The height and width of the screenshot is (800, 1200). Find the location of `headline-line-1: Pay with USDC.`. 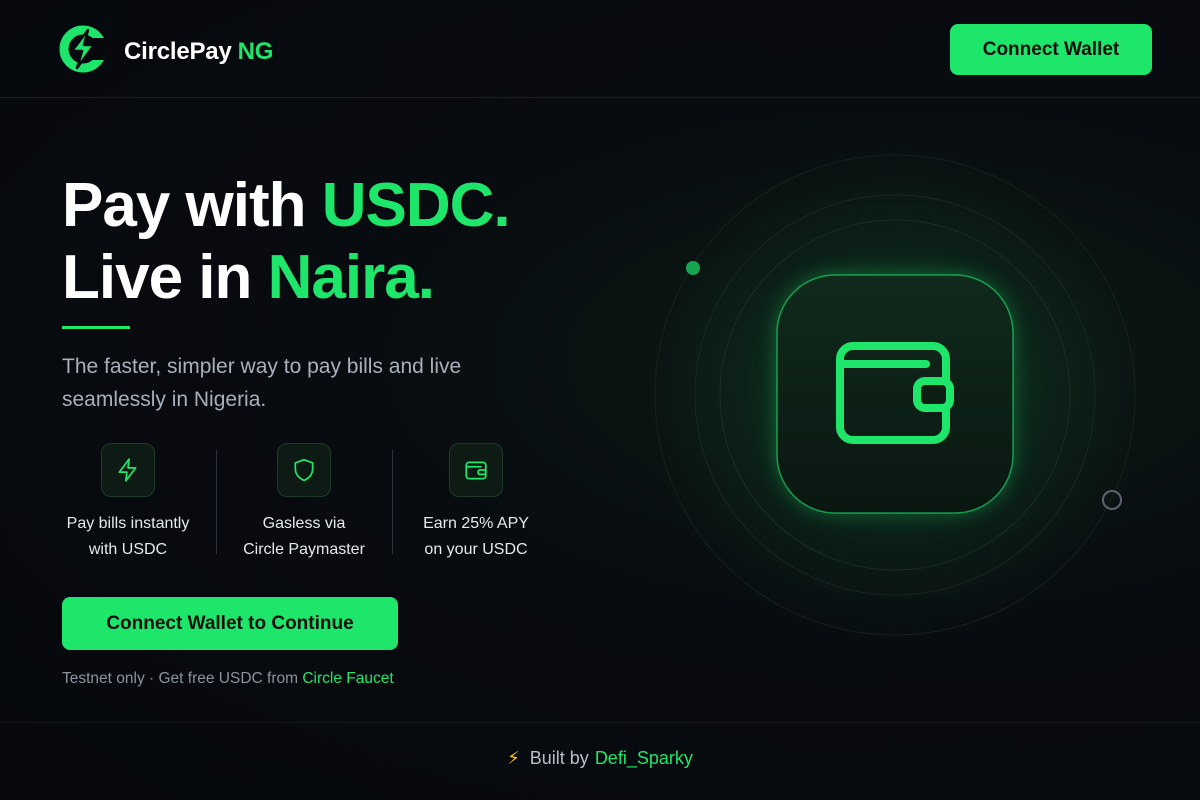

headline-line-1: Pay with USDC. is located at coordinates (286, 206).